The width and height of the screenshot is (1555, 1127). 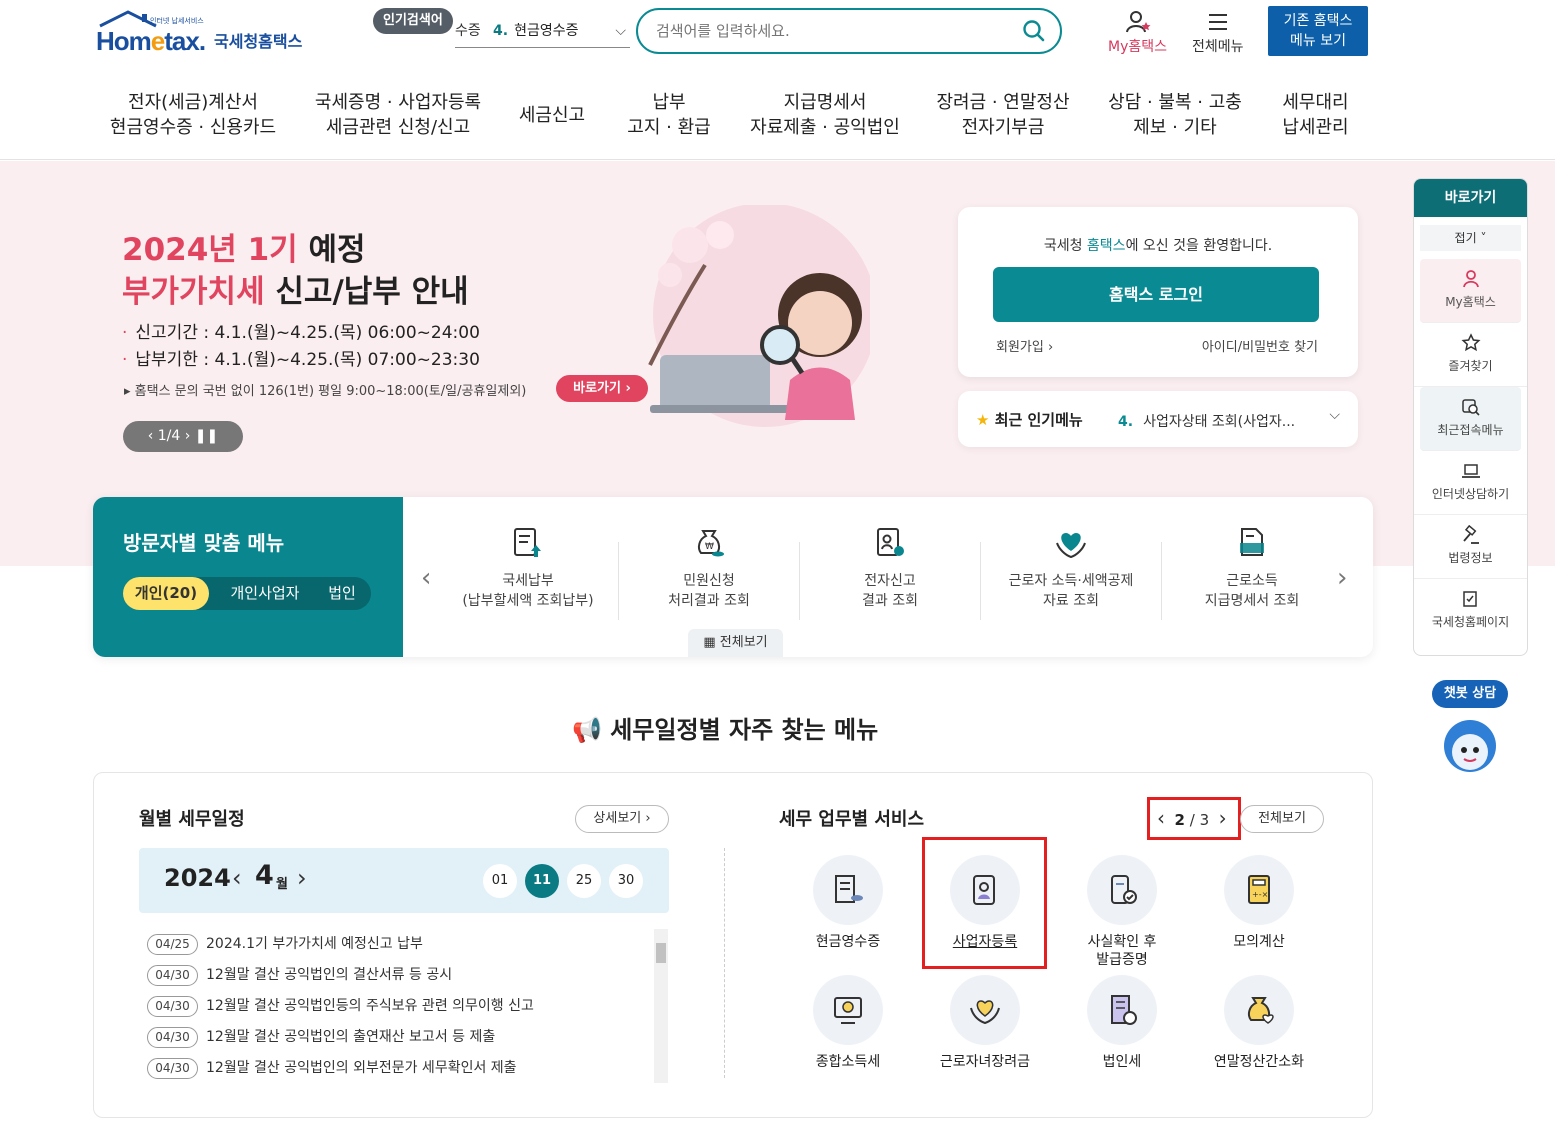 What do you see at coordinates (258, 41) in the screenshot?
I see `logo-korean: 국세청홈택스` at bounding box center [258, 41].